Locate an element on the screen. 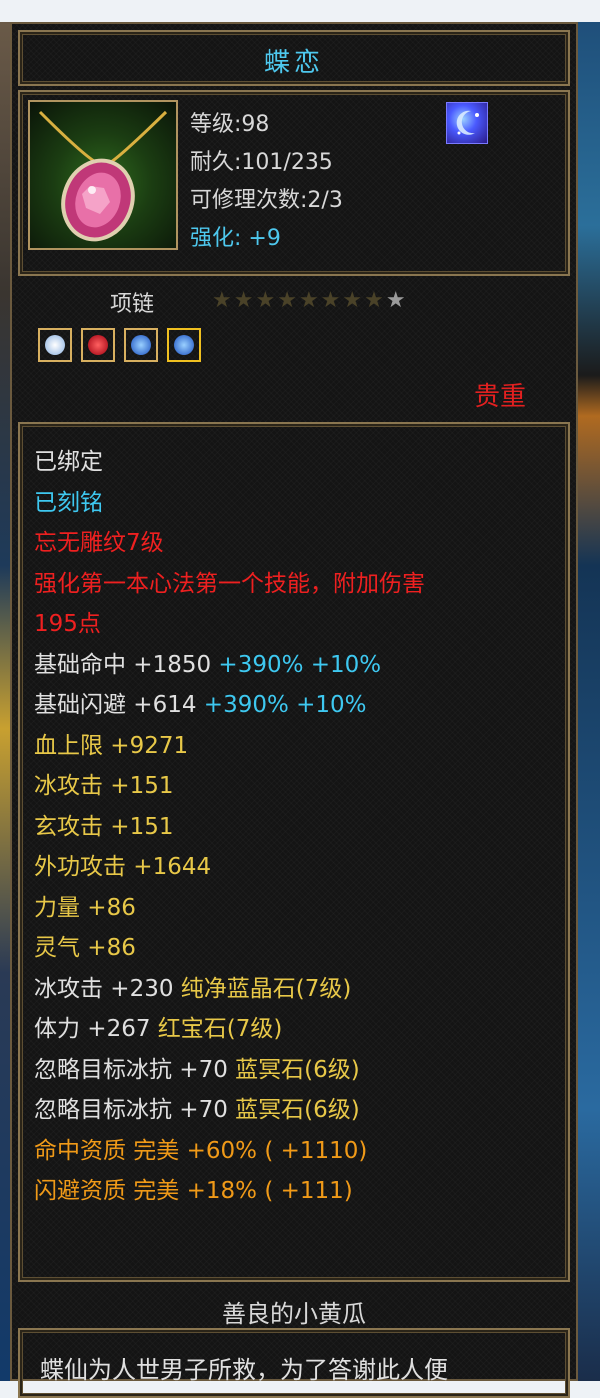 This screenshot has width=600, height=1398. attribute-line: 忘无雕纹7级 is located at coordinates (229, 543).